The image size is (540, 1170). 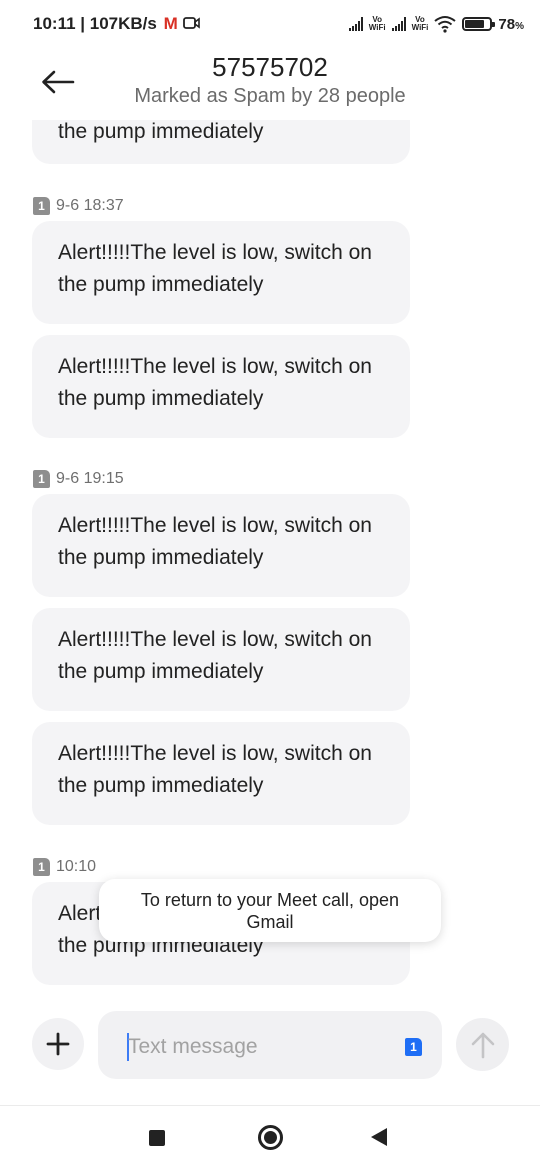 I want to click on message-input-placeholder: Text message, so click(x=193, y=1046).